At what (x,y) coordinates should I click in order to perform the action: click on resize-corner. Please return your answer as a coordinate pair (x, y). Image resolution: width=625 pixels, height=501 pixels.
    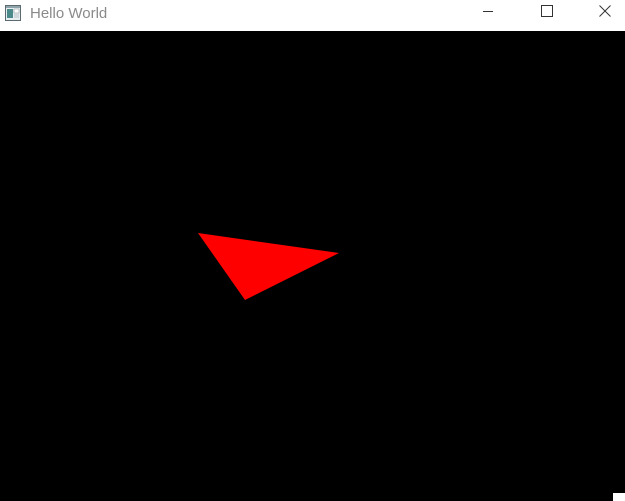
    Looking at the image, I should click on (619, 497).